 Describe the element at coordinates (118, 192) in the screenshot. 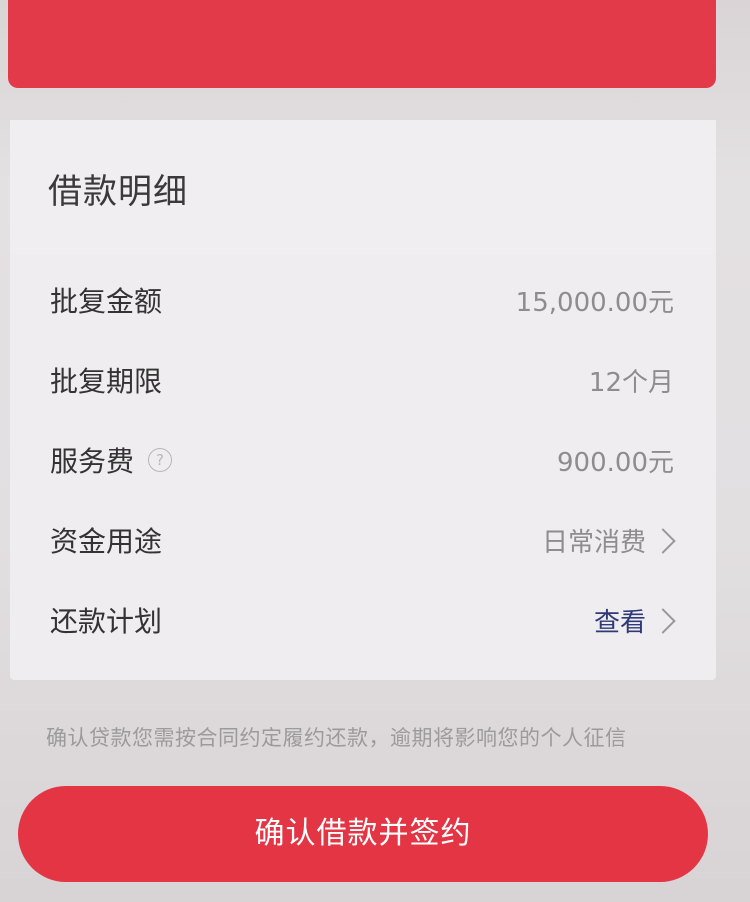

I see `card-title: 借款明细` at that location.